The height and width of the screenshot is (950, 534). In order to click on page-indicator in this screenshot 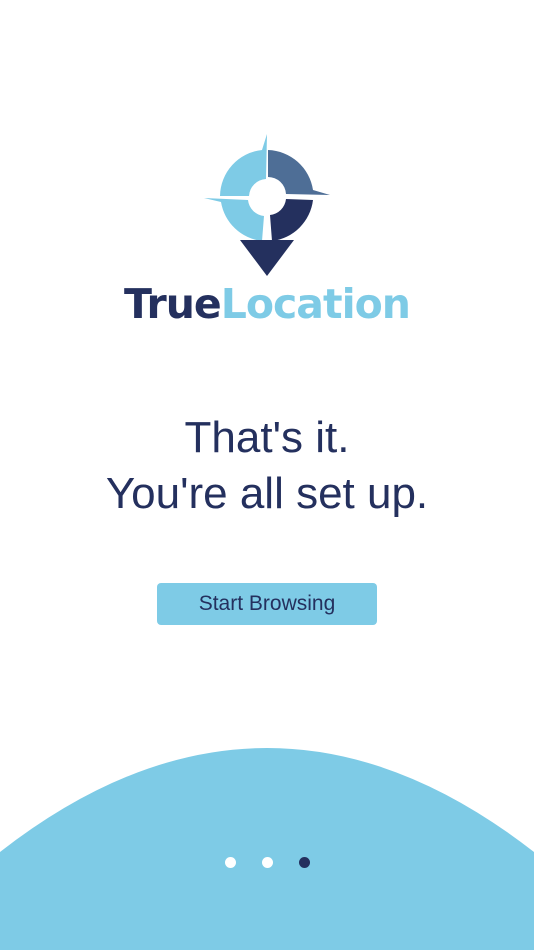, I will do `click(267, 863)`.